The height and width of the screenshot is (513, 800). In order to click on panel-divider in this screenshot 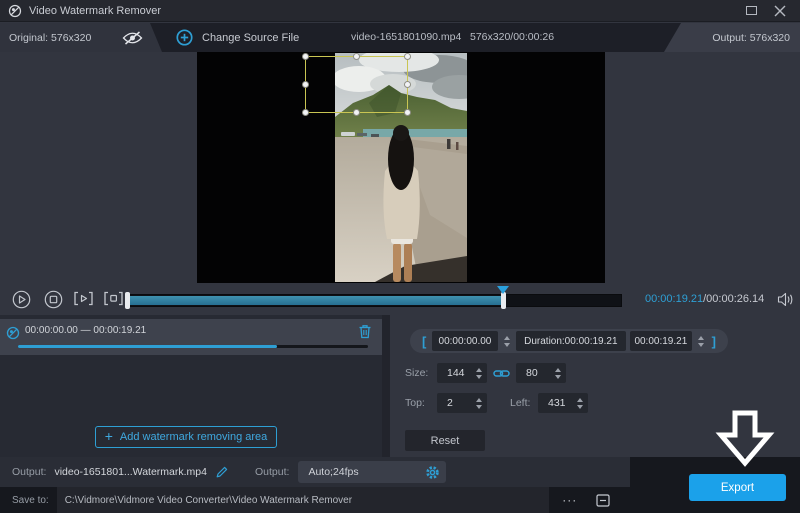, I will do `click(386, 386)`.